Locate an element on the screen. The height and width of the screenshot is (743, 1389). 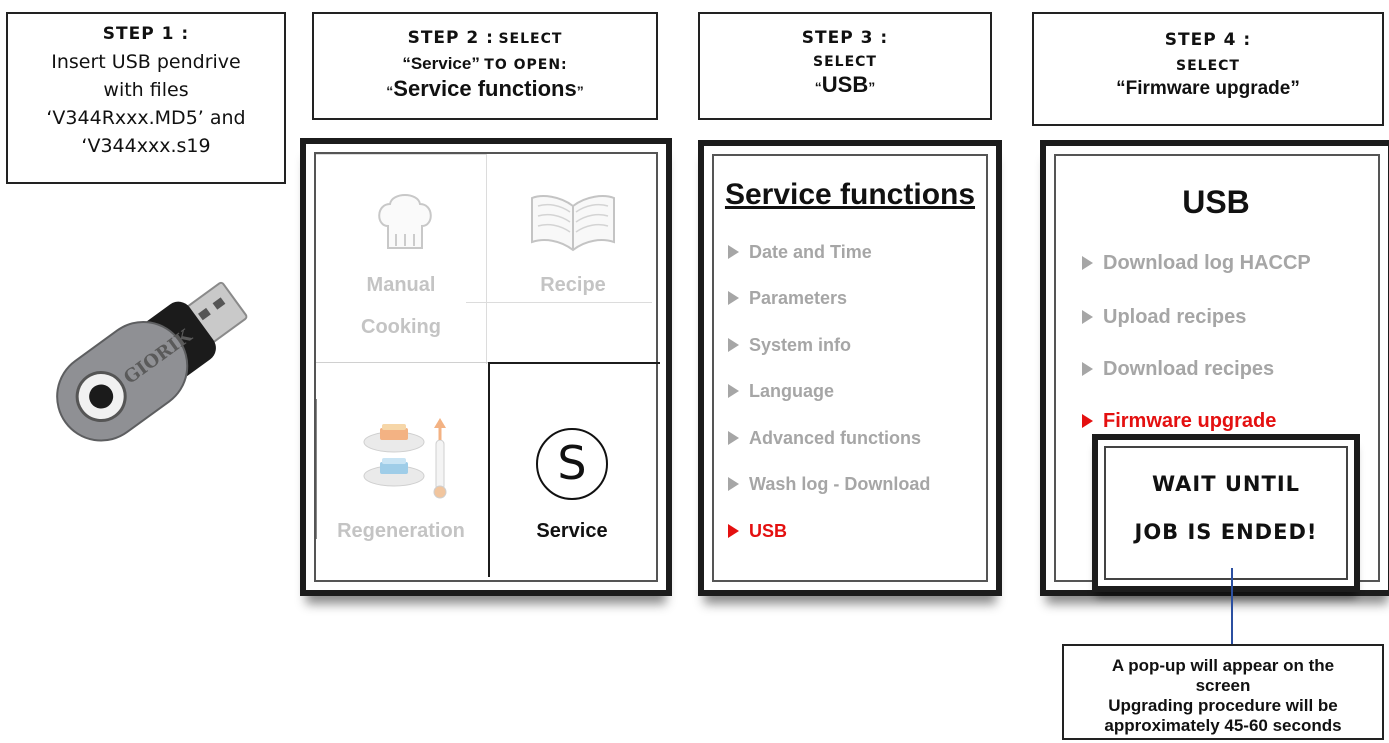
tile-service: S Service is located at coordinates (572, 470).